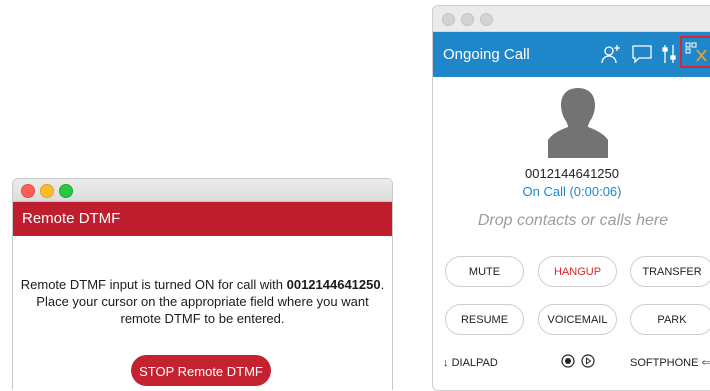 Image resolution: width=710 pixels, height=391 pixels. Describe the element at coordinates (71, 218) in the screenshot. I see `dtmf-title: Remote DTMF` at that location.